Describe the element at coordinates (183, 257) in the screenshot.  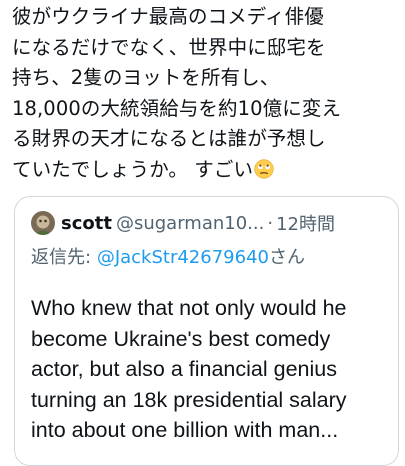
I see `reply-to-handle-link: @JackStr42679640` at that location.